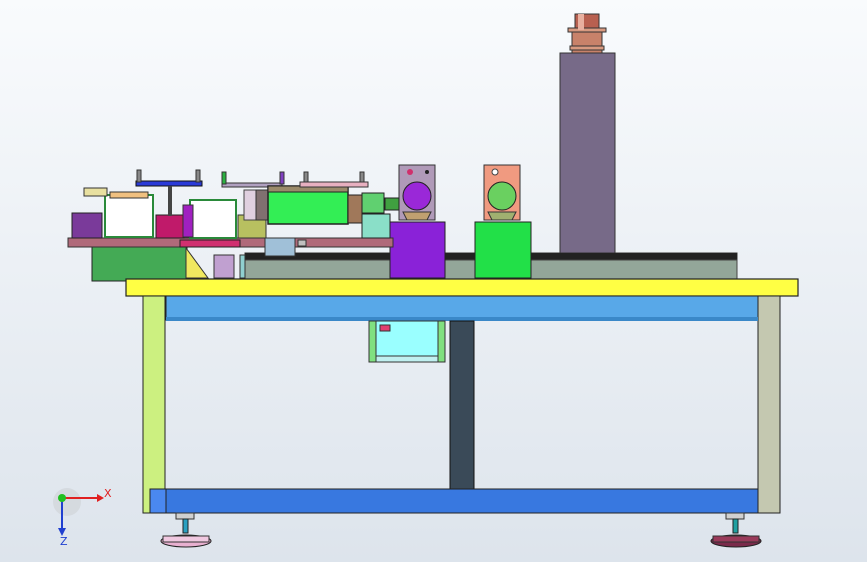  I want to click on right-leg, so click(769, 404).